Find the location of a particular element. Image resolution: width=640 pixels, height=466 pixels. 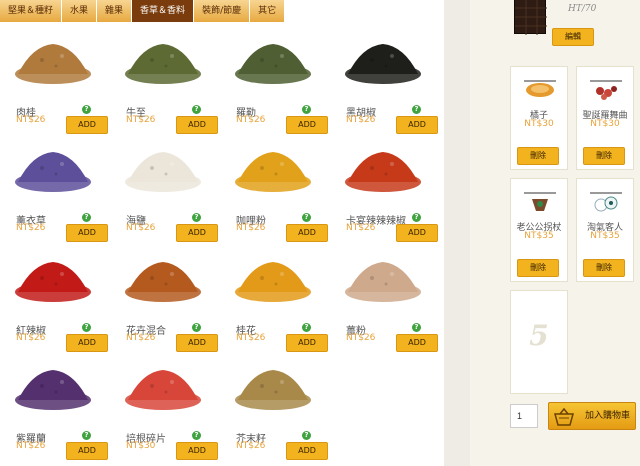

product-card: 培根碎片? NT$30 ADD is located at coordinates (165, 408).